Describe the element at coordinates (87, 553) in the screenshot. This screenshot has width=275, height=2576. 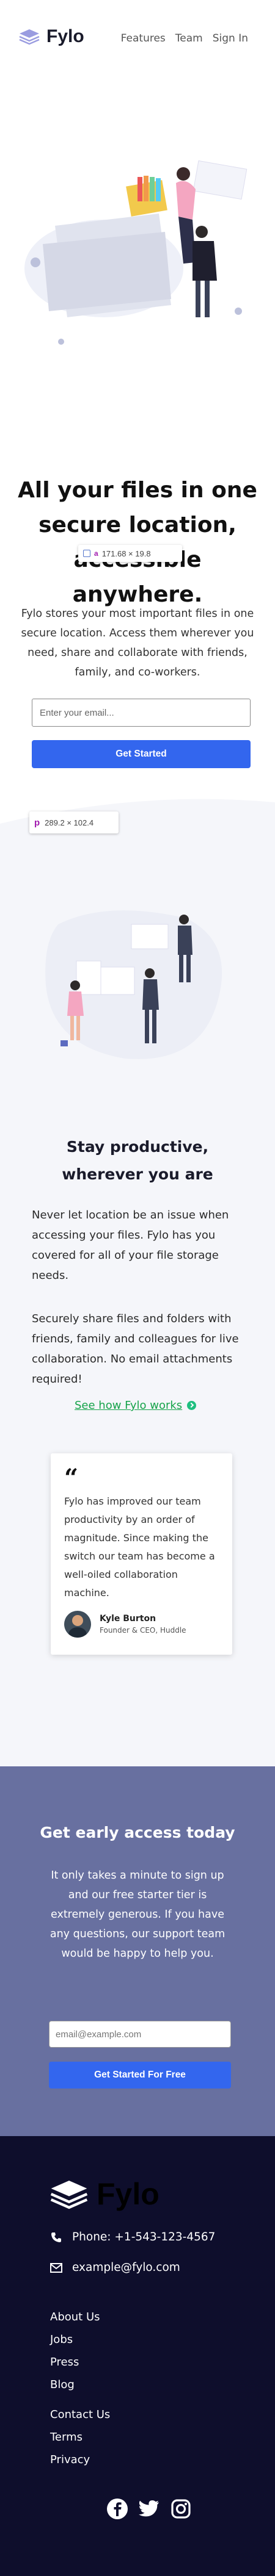
I see `box-icon` at that location.